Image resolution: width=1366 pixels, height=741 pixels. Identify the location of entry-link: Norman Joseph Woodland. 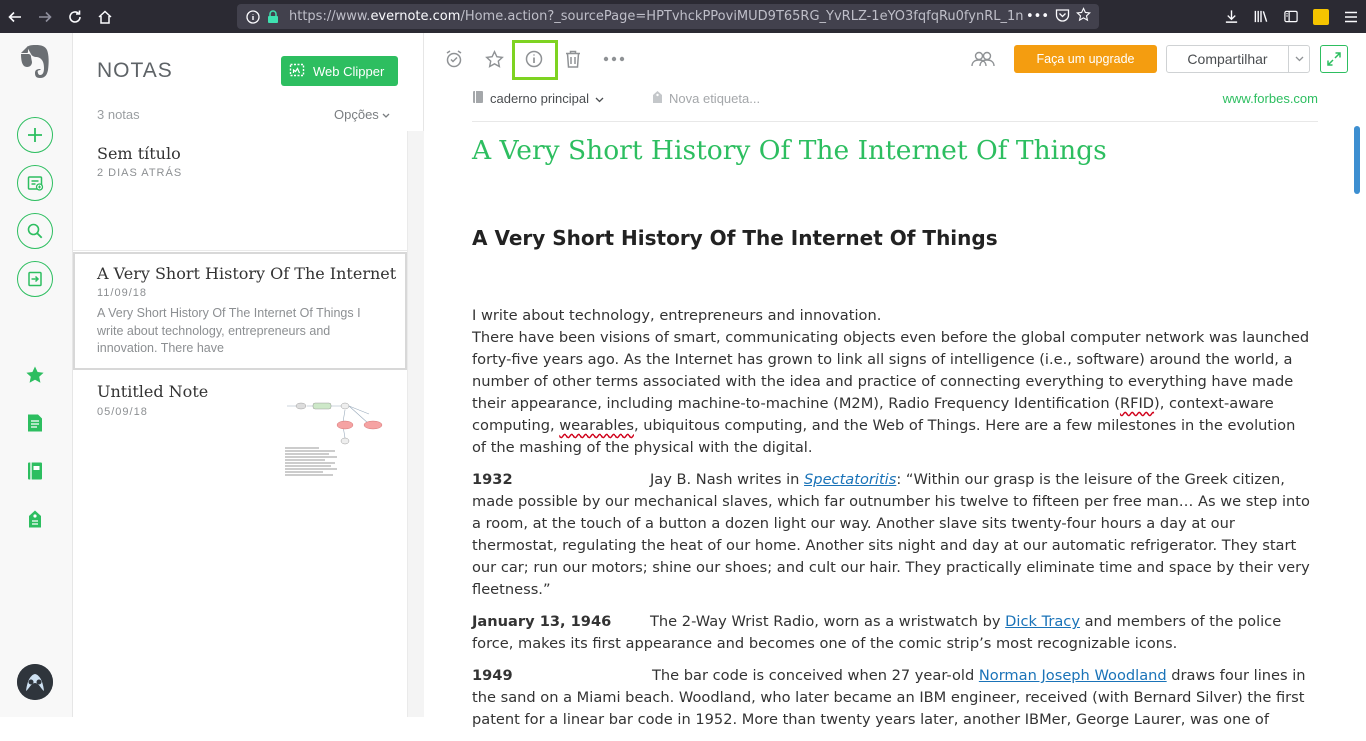
(1073, 675).